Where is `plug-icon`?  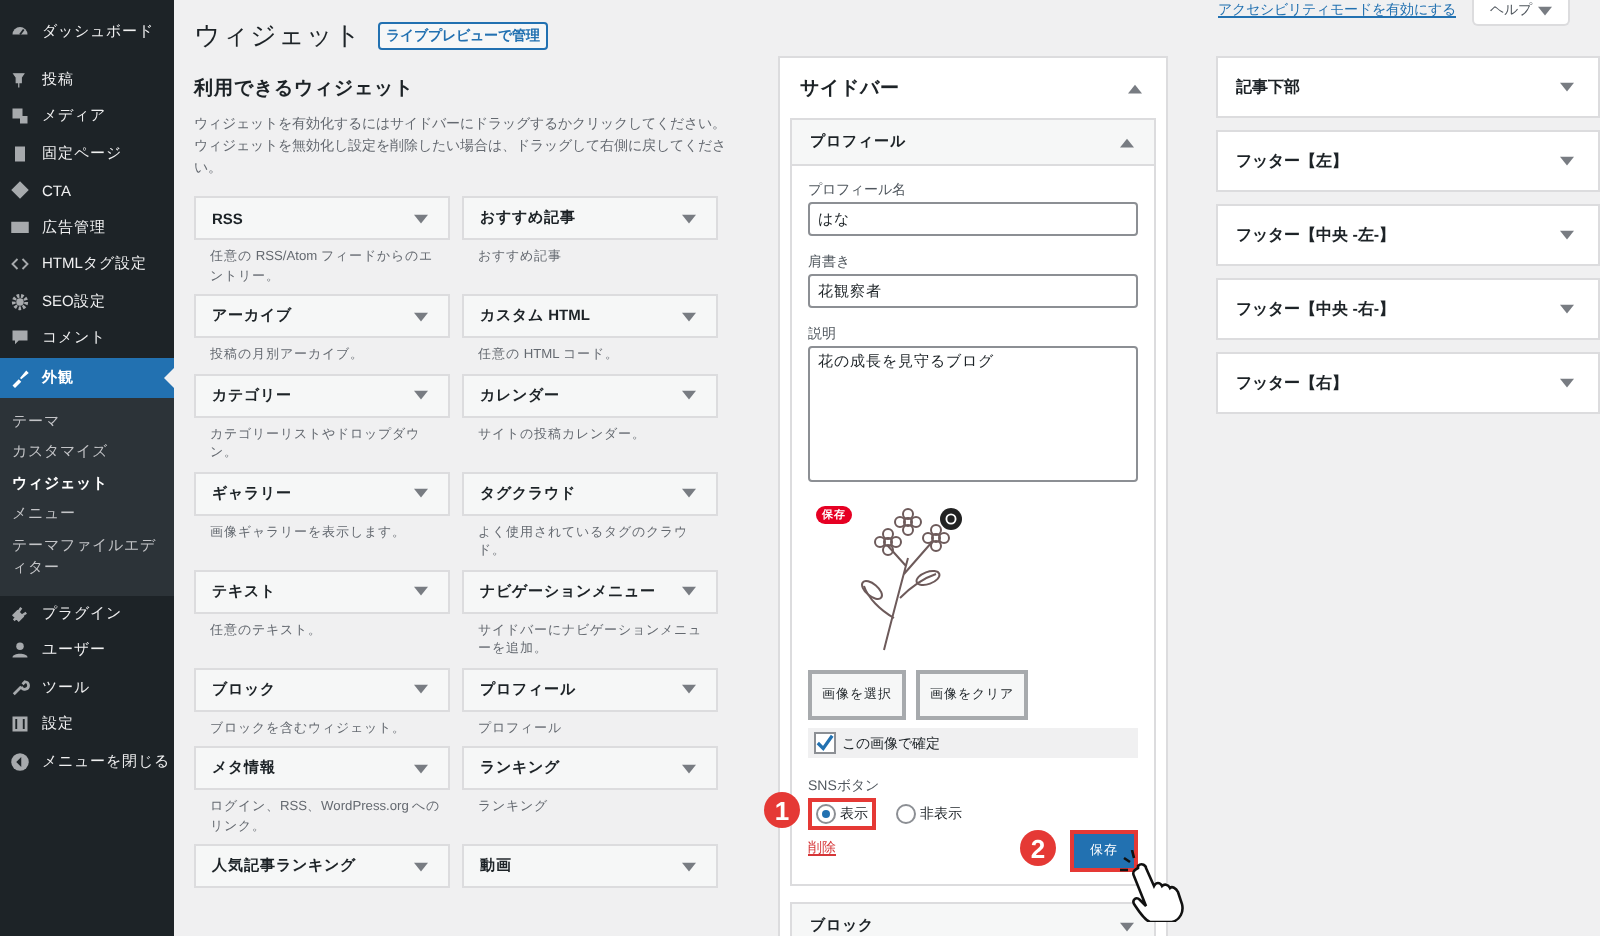 plug-icon is located at coordinates (20, 613).